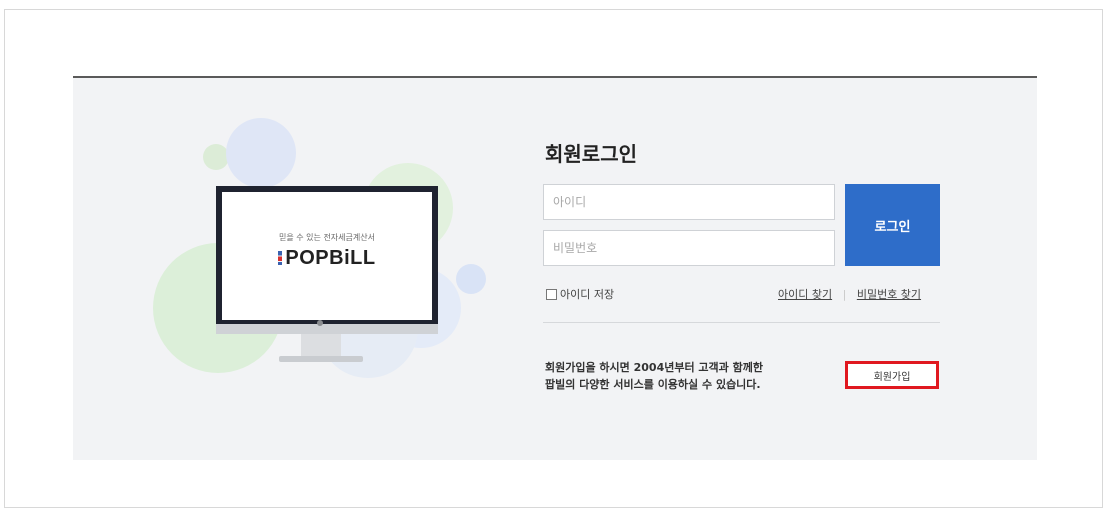 The height and width of the screenshot is (513, 1110). What do you see at coordinates (689, 202) in the screenshot?
I see `id-input` at bounding box center [689, 202].